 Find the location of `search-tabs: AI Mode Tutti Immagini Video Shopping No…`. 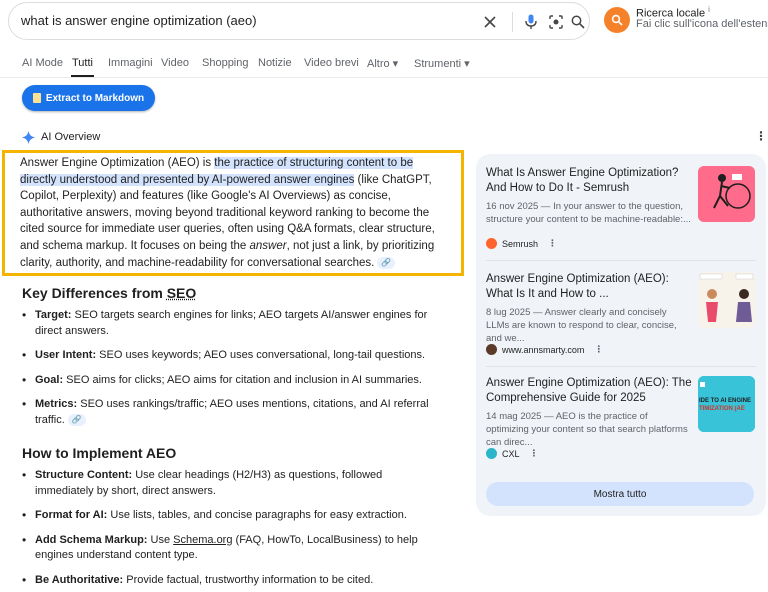

search-tabs: AI Mode Tutti Immagini Video Shopping No… is located at coordinates (384, 66).